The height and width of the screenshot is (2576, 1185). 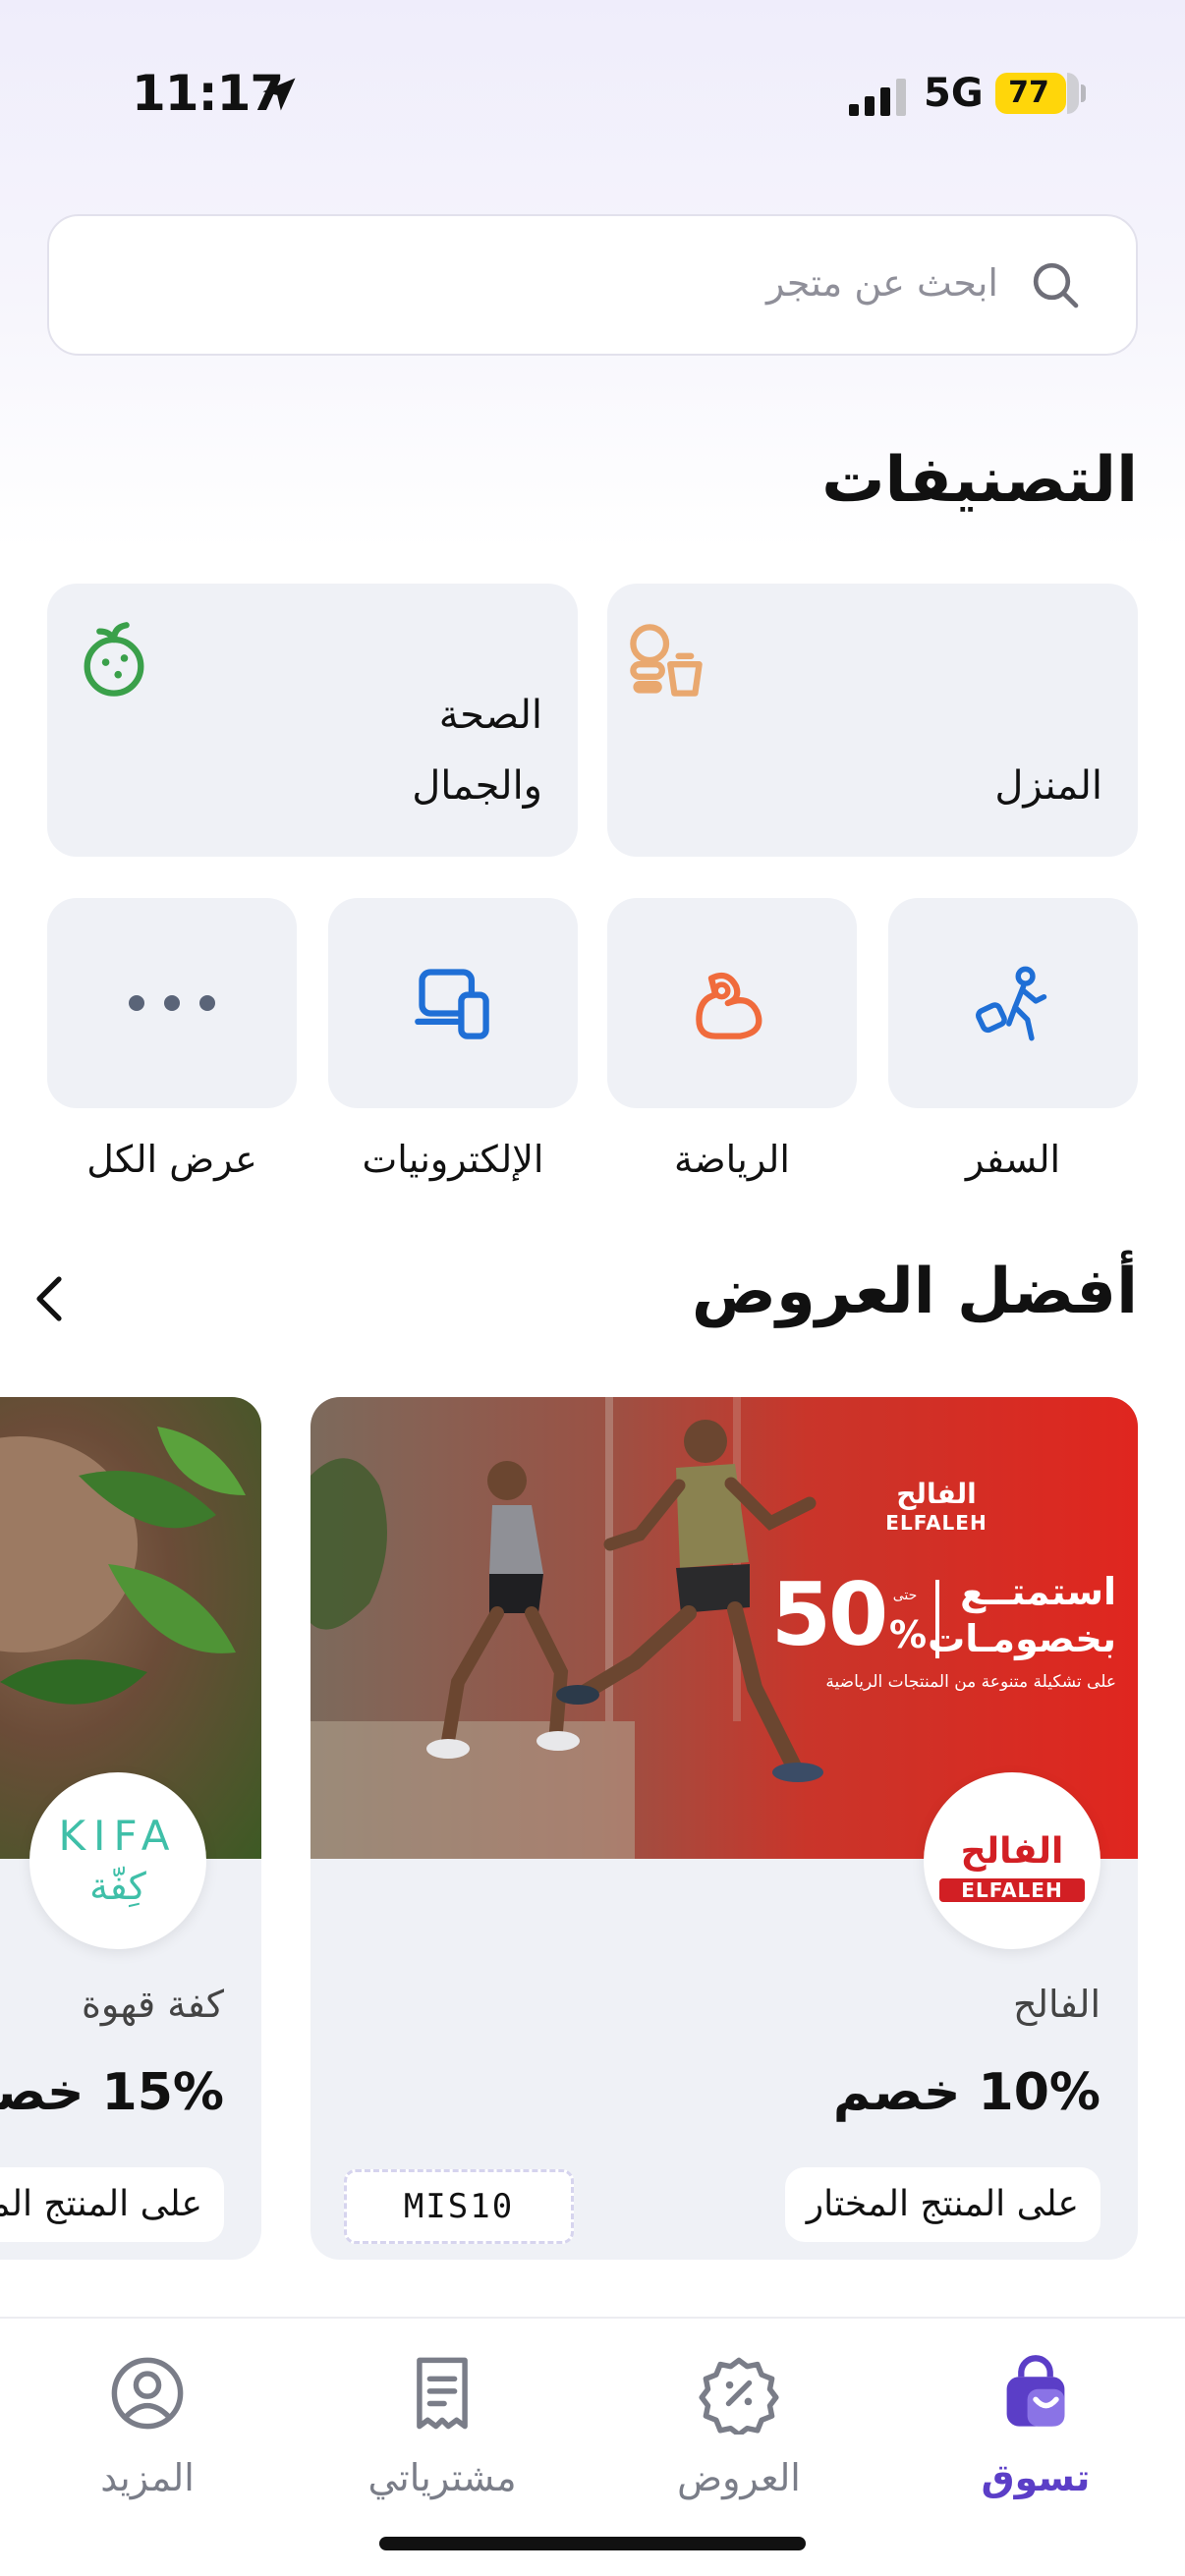 I want to click on merchant-logo-elfaleh: الفالح ELFALEH, so click(x=1012, y=1860).